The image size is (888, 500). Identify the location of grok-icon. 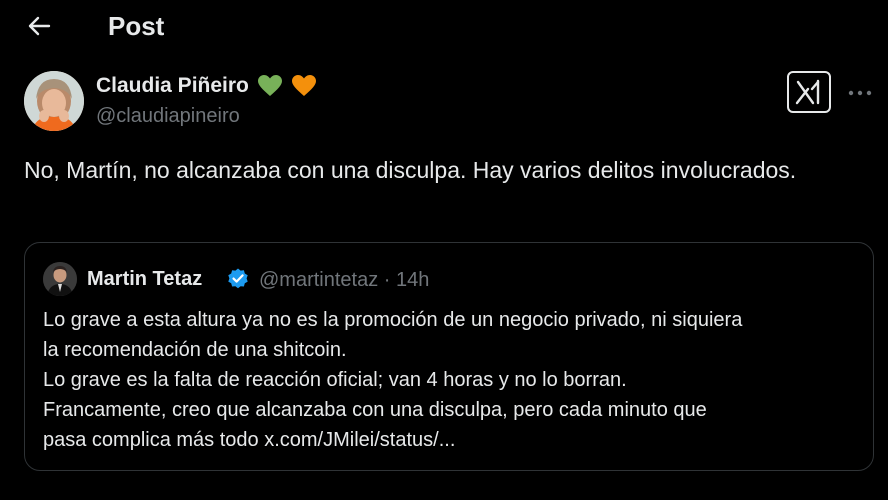
(807, 92).